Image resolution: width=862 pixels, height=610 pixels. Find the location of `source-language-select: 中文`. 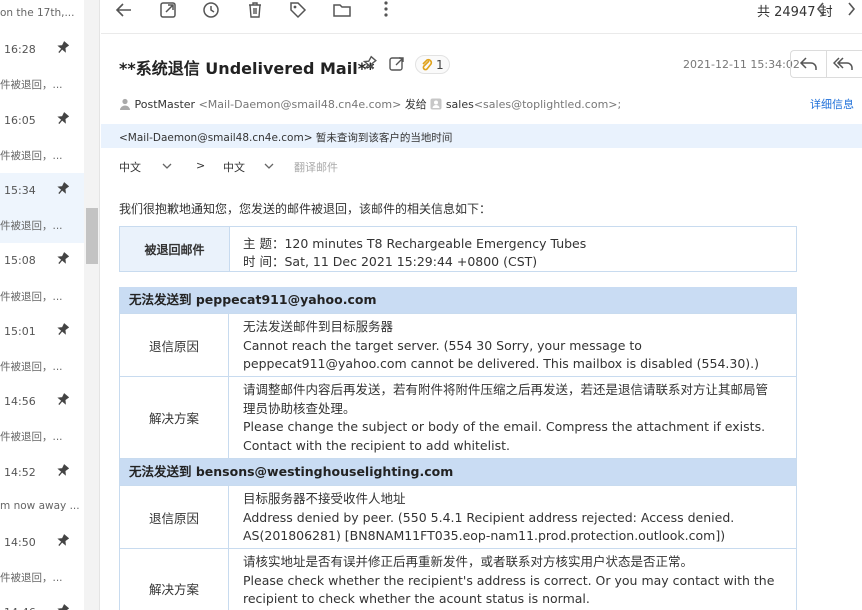

source-language-select: 中文 is located at coordinates (130, 167).